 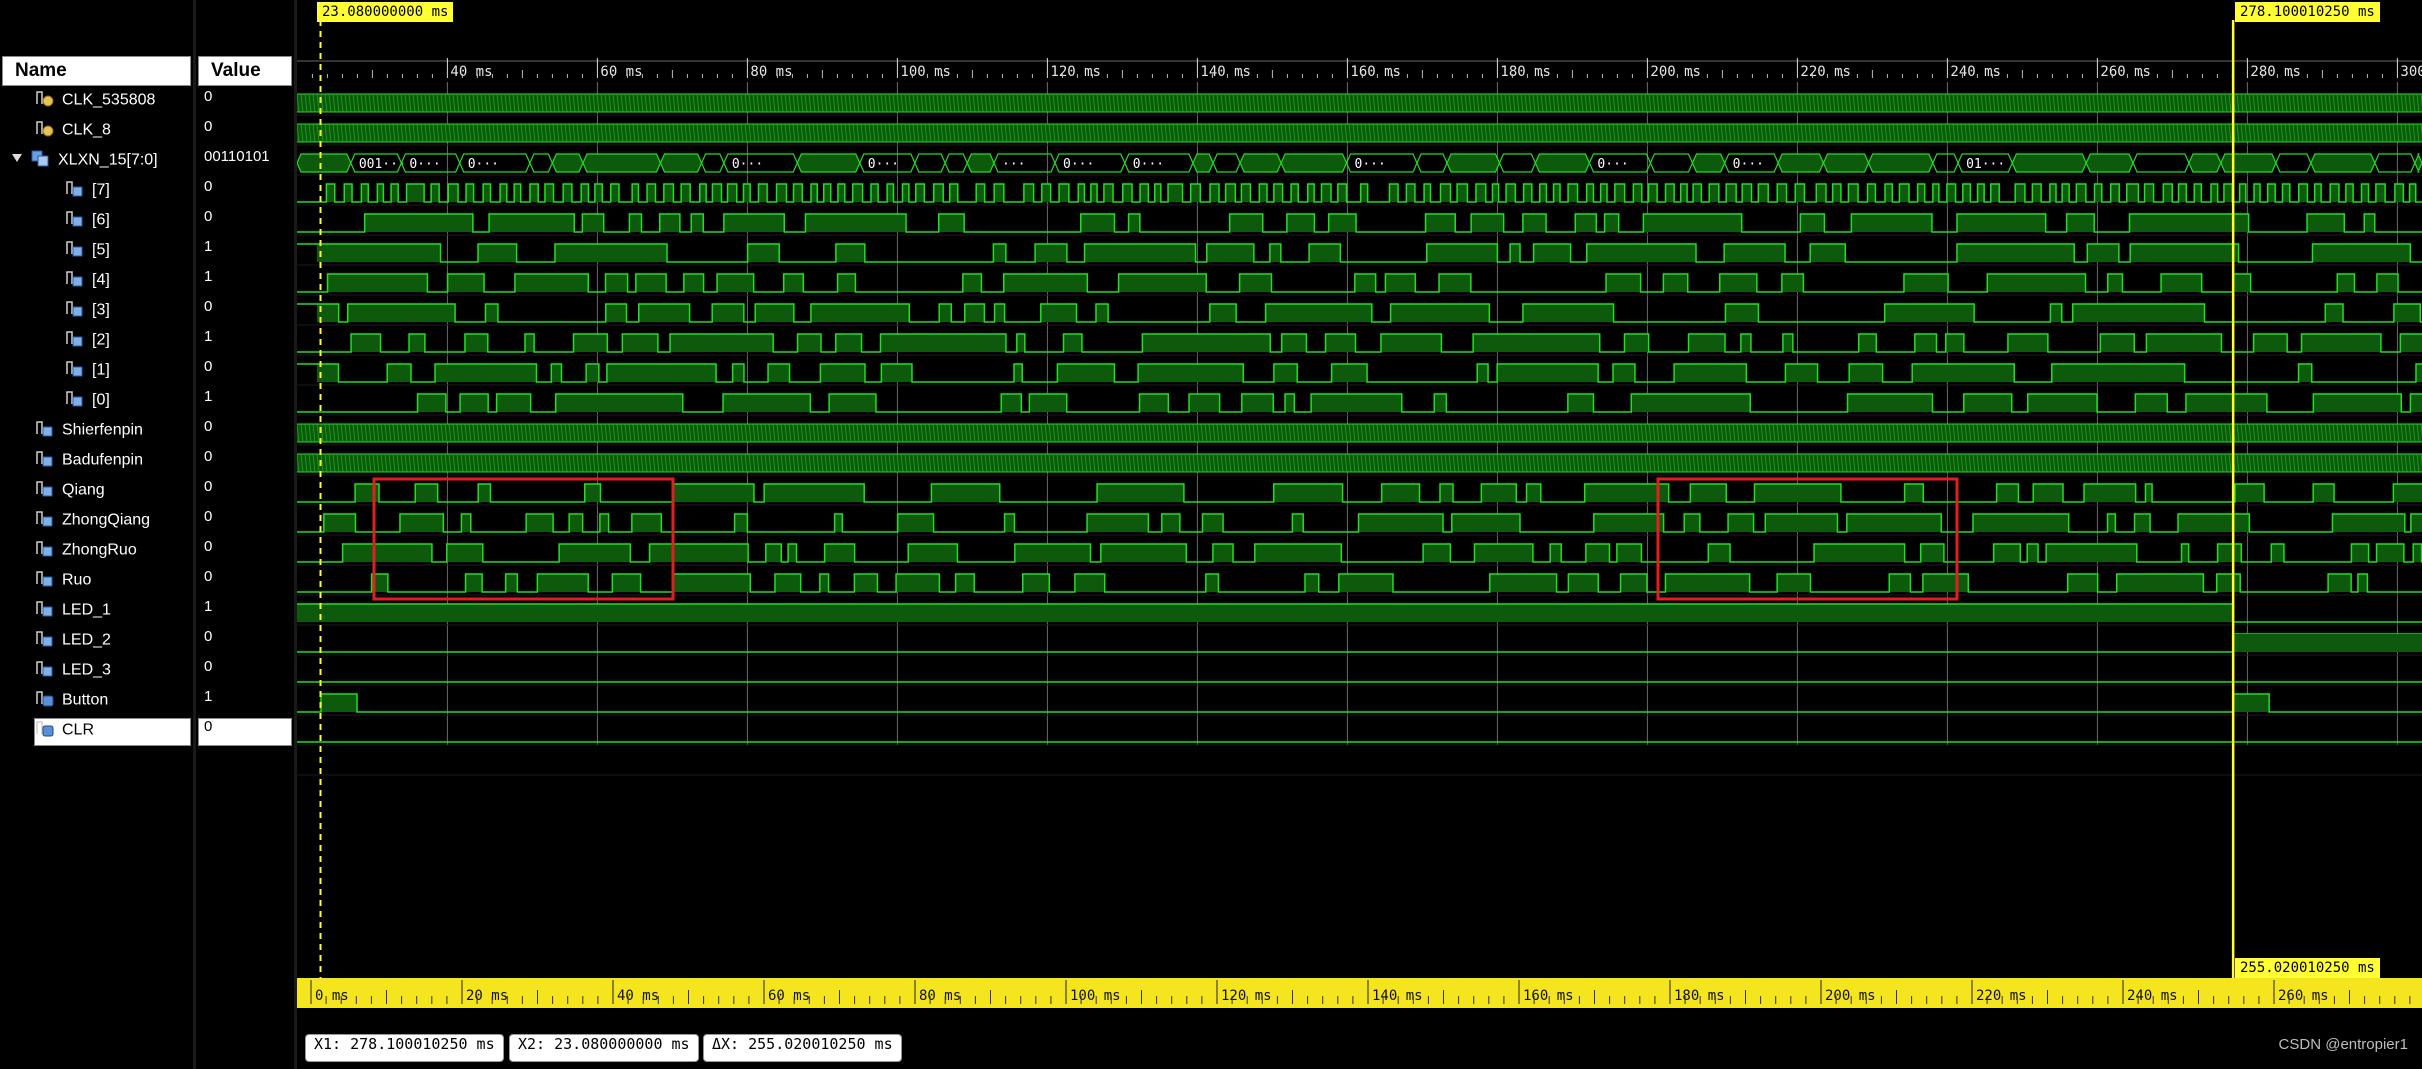 I want to click on top-ruler-tick-label: 300 ms, so click(x=2411, y=72).